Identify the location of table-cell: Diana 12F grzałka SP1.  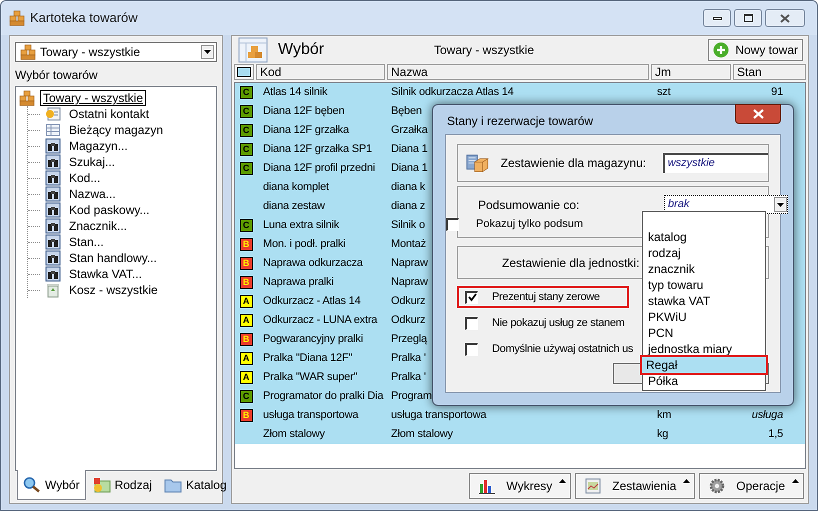
(317, 149).